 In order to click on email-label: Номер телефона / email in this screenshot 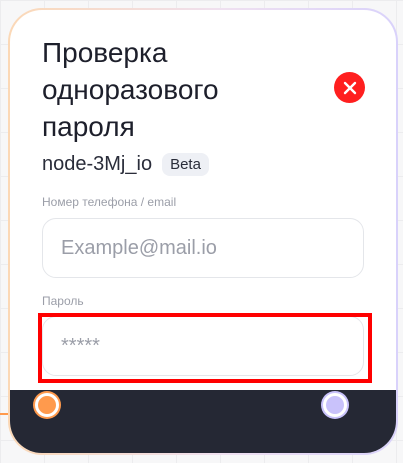, I will do `click(109, 202)`.